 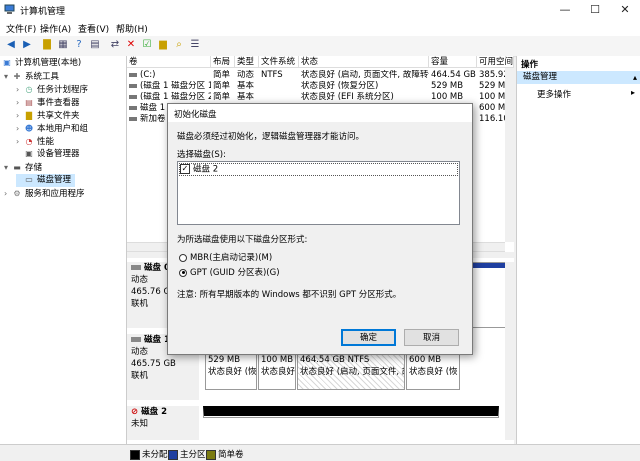 I want to click on window-title: 计算机管理, so click(x=43, y=12).